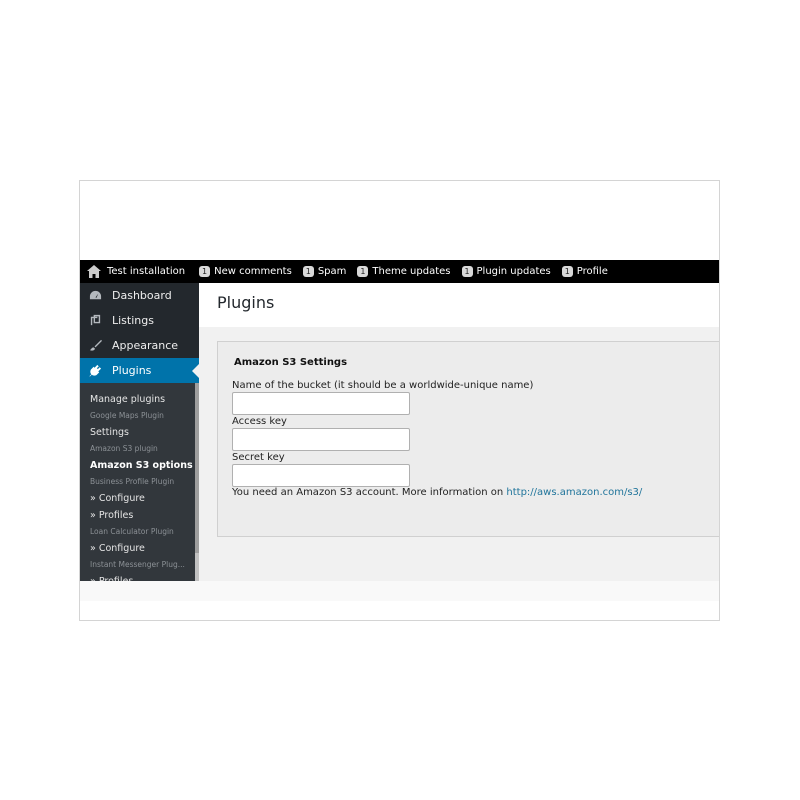 The height and width of the screenshot is (800, 800). Describe the element at coordinates (145, 345) in the screenshot. I see `sidebar-item-label: Appearance` at that location.